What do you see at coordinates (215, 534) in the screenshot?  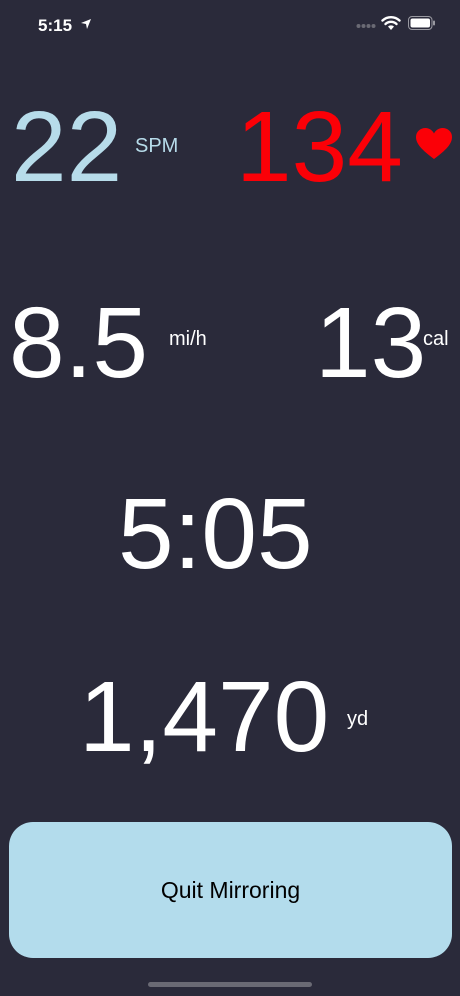 I see `elapsed-time-value: 5:05` at bounding box center [215, 534].